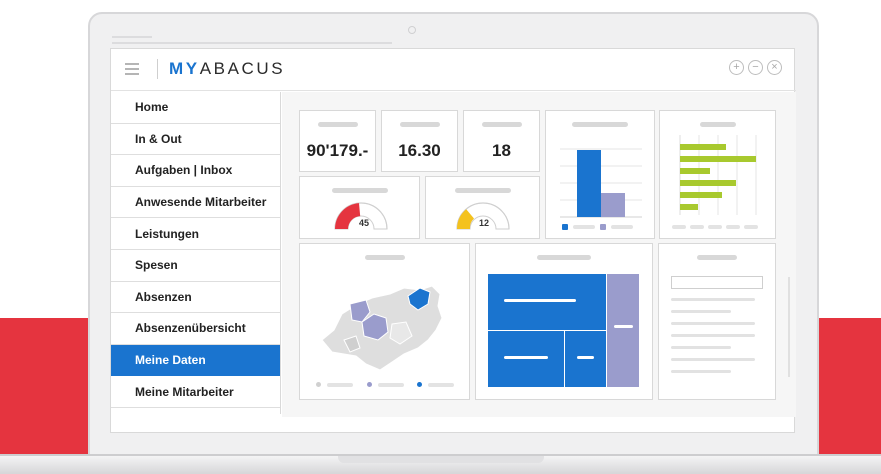  What do you see at coordinates (717, 282) in the screenshot?
I see `text-input-placeholder` at bounding box center [717, 282].